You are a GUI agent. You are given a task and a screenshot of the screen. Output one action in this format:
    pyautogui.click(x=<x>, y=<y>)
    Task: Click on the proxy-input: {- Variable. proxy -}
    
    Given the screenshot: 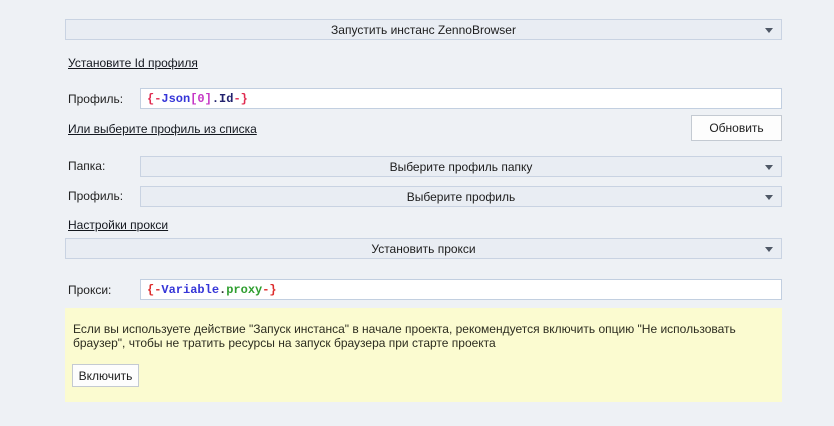 What is the action you would take?
    pyautogui.click(x=461, y=289)
    